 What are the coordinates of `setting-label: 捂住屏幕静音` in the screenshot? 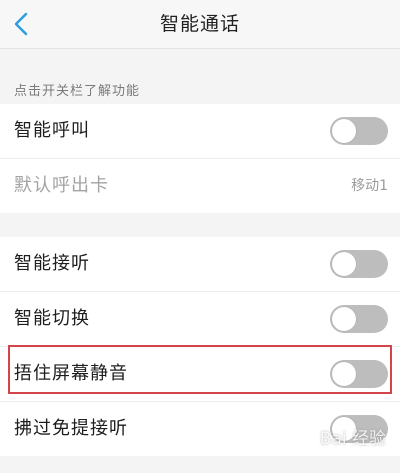 It's located at (71, 373).